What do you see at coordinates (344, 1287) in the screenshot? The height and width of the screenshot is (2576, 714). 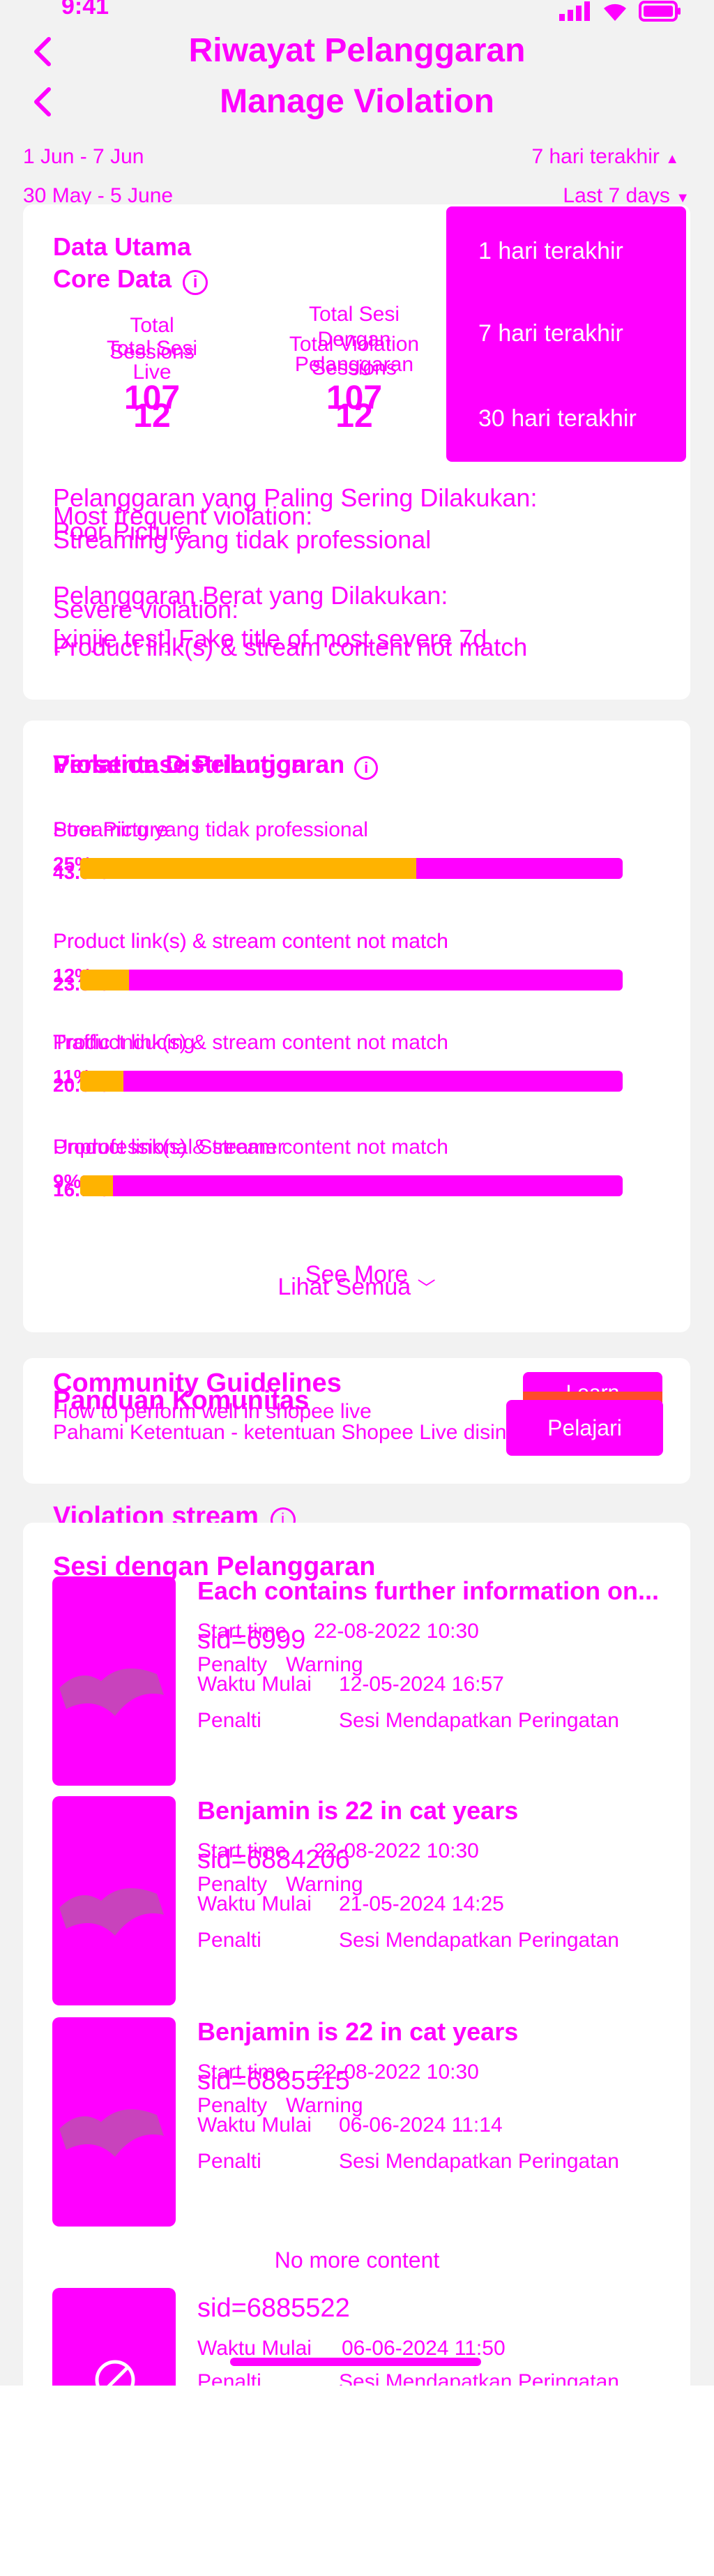 I see `lihat-semua-label: Lihat Semua` at bounding box center [344, 1287].